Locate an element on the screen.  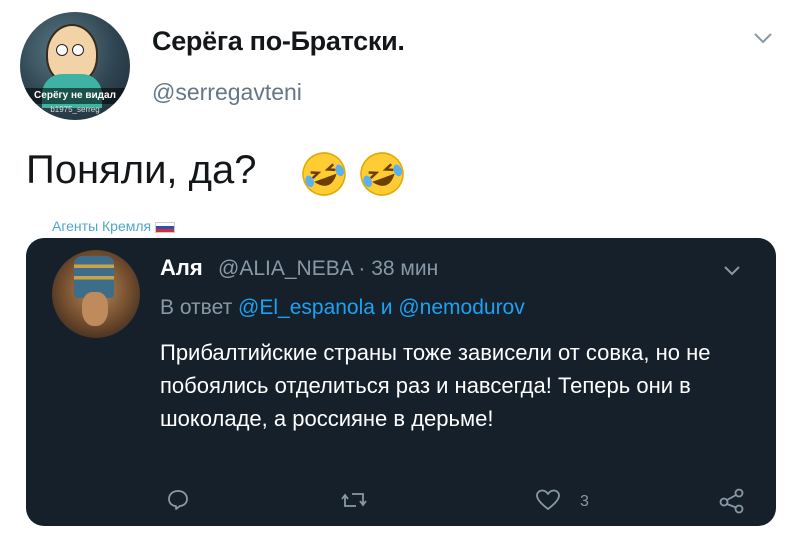
retweet-icon is located at coordinates (354, 500).